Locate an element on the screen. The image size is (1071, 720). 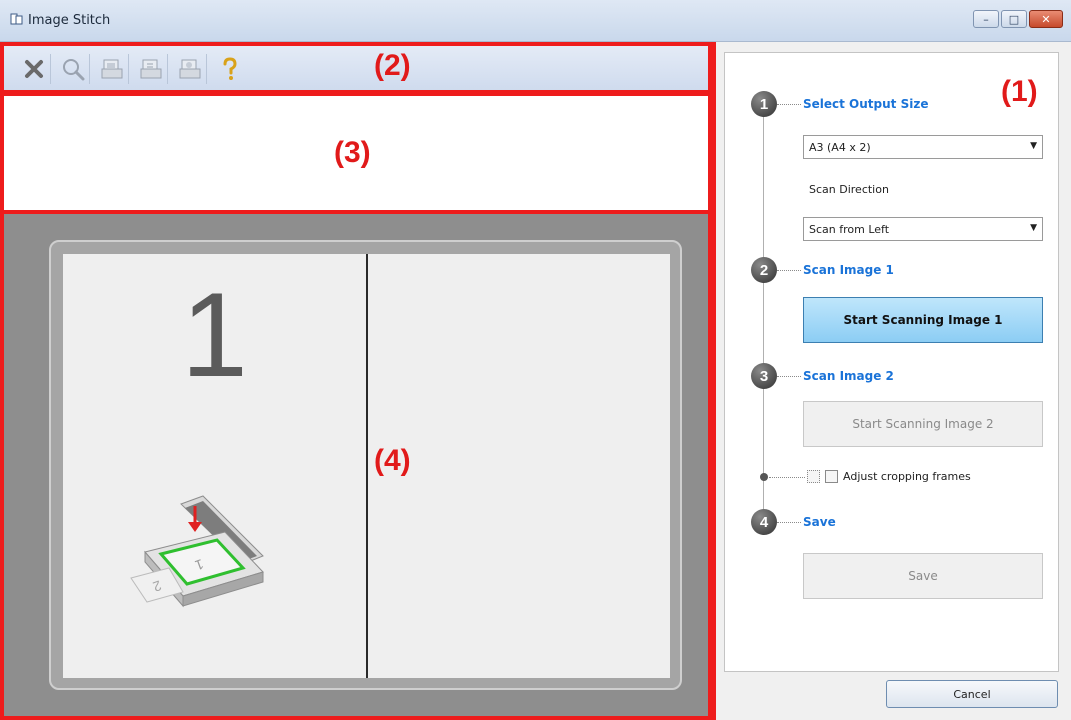
help-button is located at coordinates (229, 69).